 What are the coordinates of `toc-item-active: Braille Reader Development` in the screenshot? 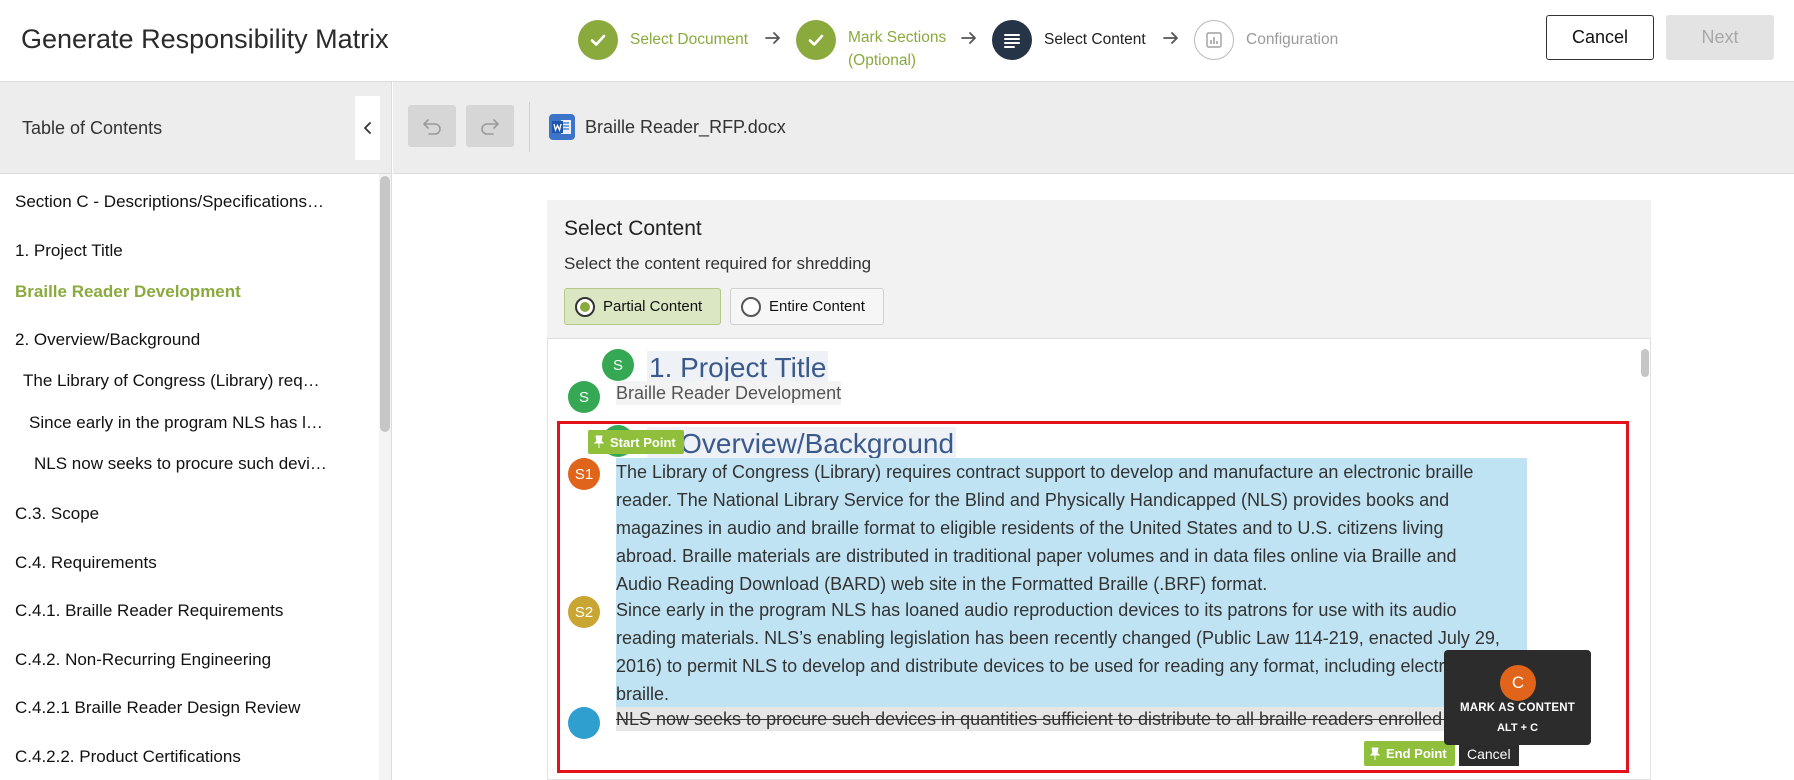 It's located at (171, 292).